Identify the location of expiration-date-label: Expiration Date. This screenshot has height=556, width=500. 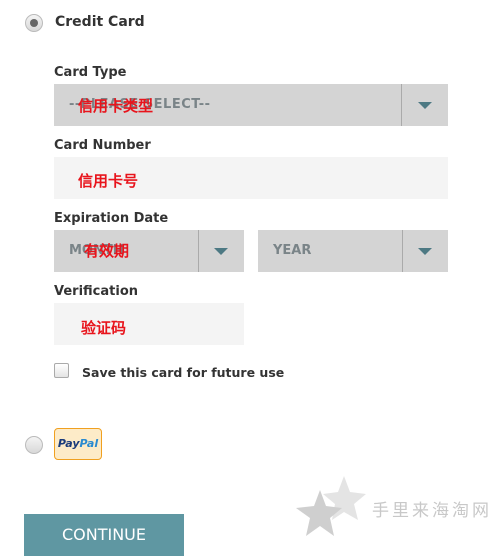
(111, 218).